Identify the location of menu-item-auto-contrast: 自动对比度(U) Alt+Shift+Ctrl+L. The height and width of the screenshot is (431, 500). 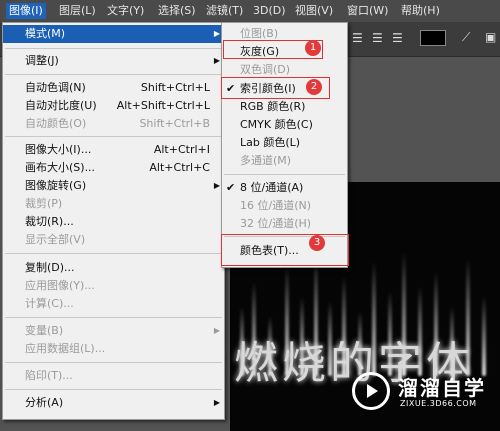
(113, 106).